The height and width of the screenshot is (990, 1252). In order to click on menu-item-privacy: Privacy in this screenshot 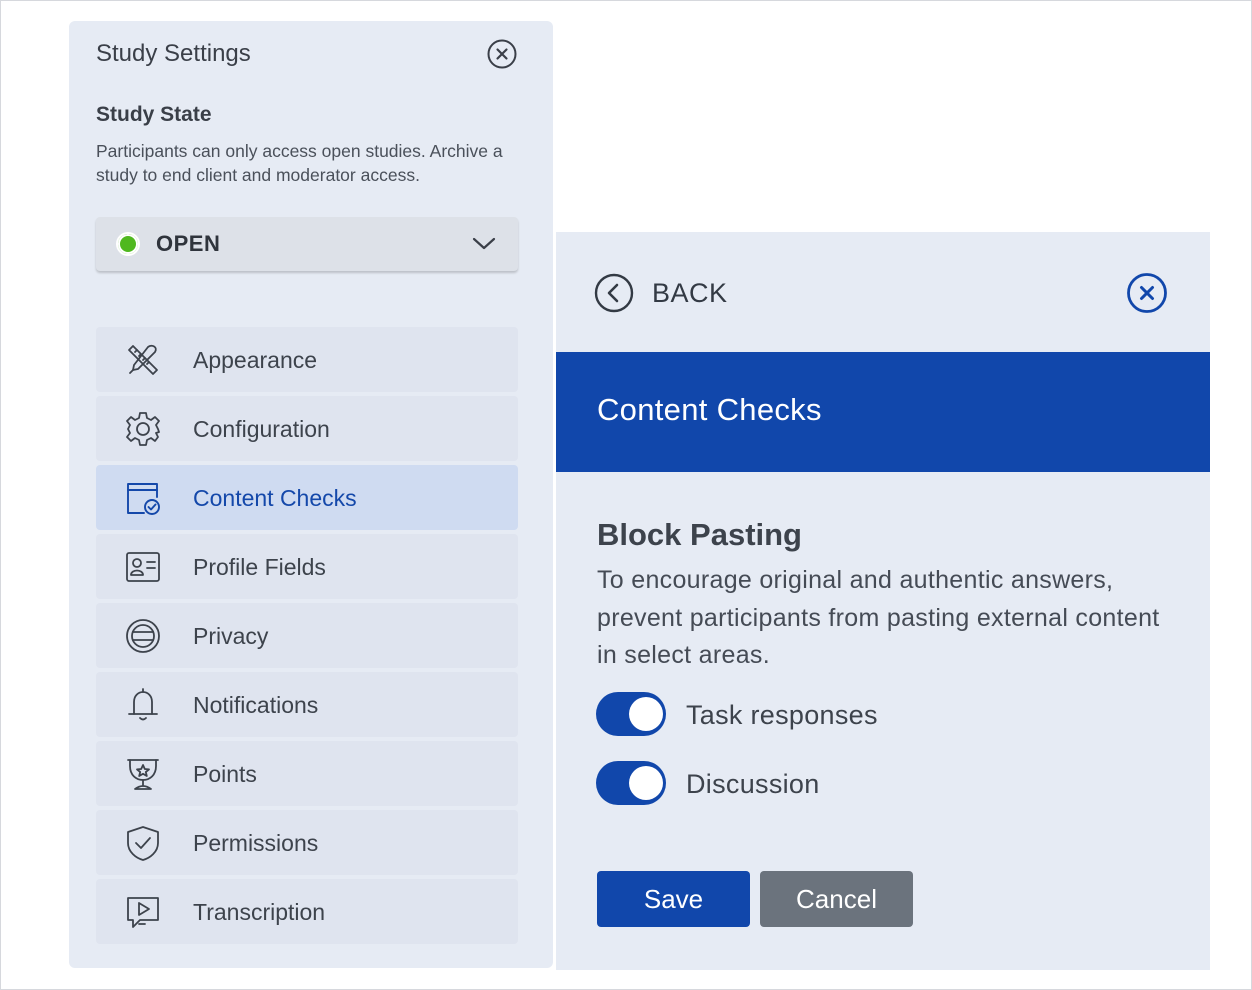, I will do `click(307, 635)`.